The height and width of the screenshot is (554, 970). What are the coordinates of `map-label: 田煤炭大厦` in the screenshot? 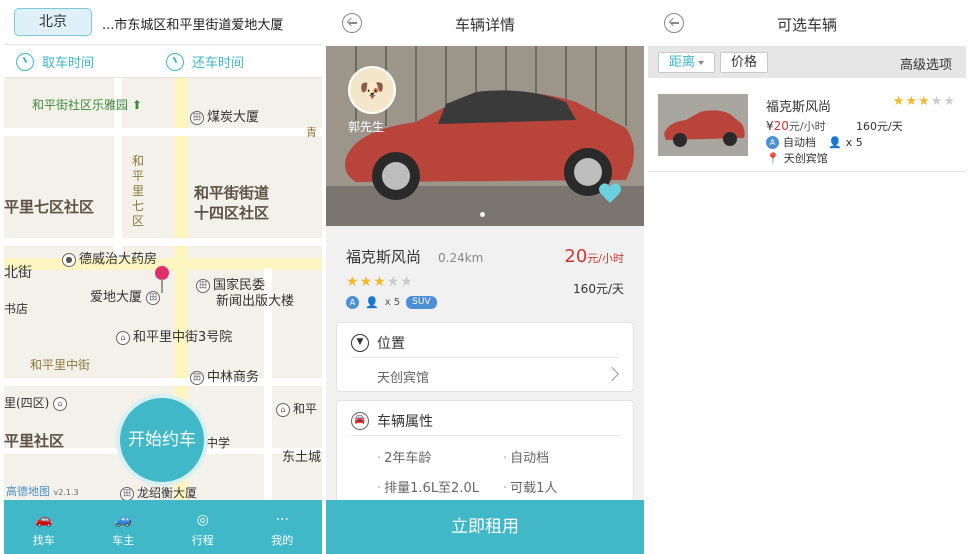 It's located at (224, 115).